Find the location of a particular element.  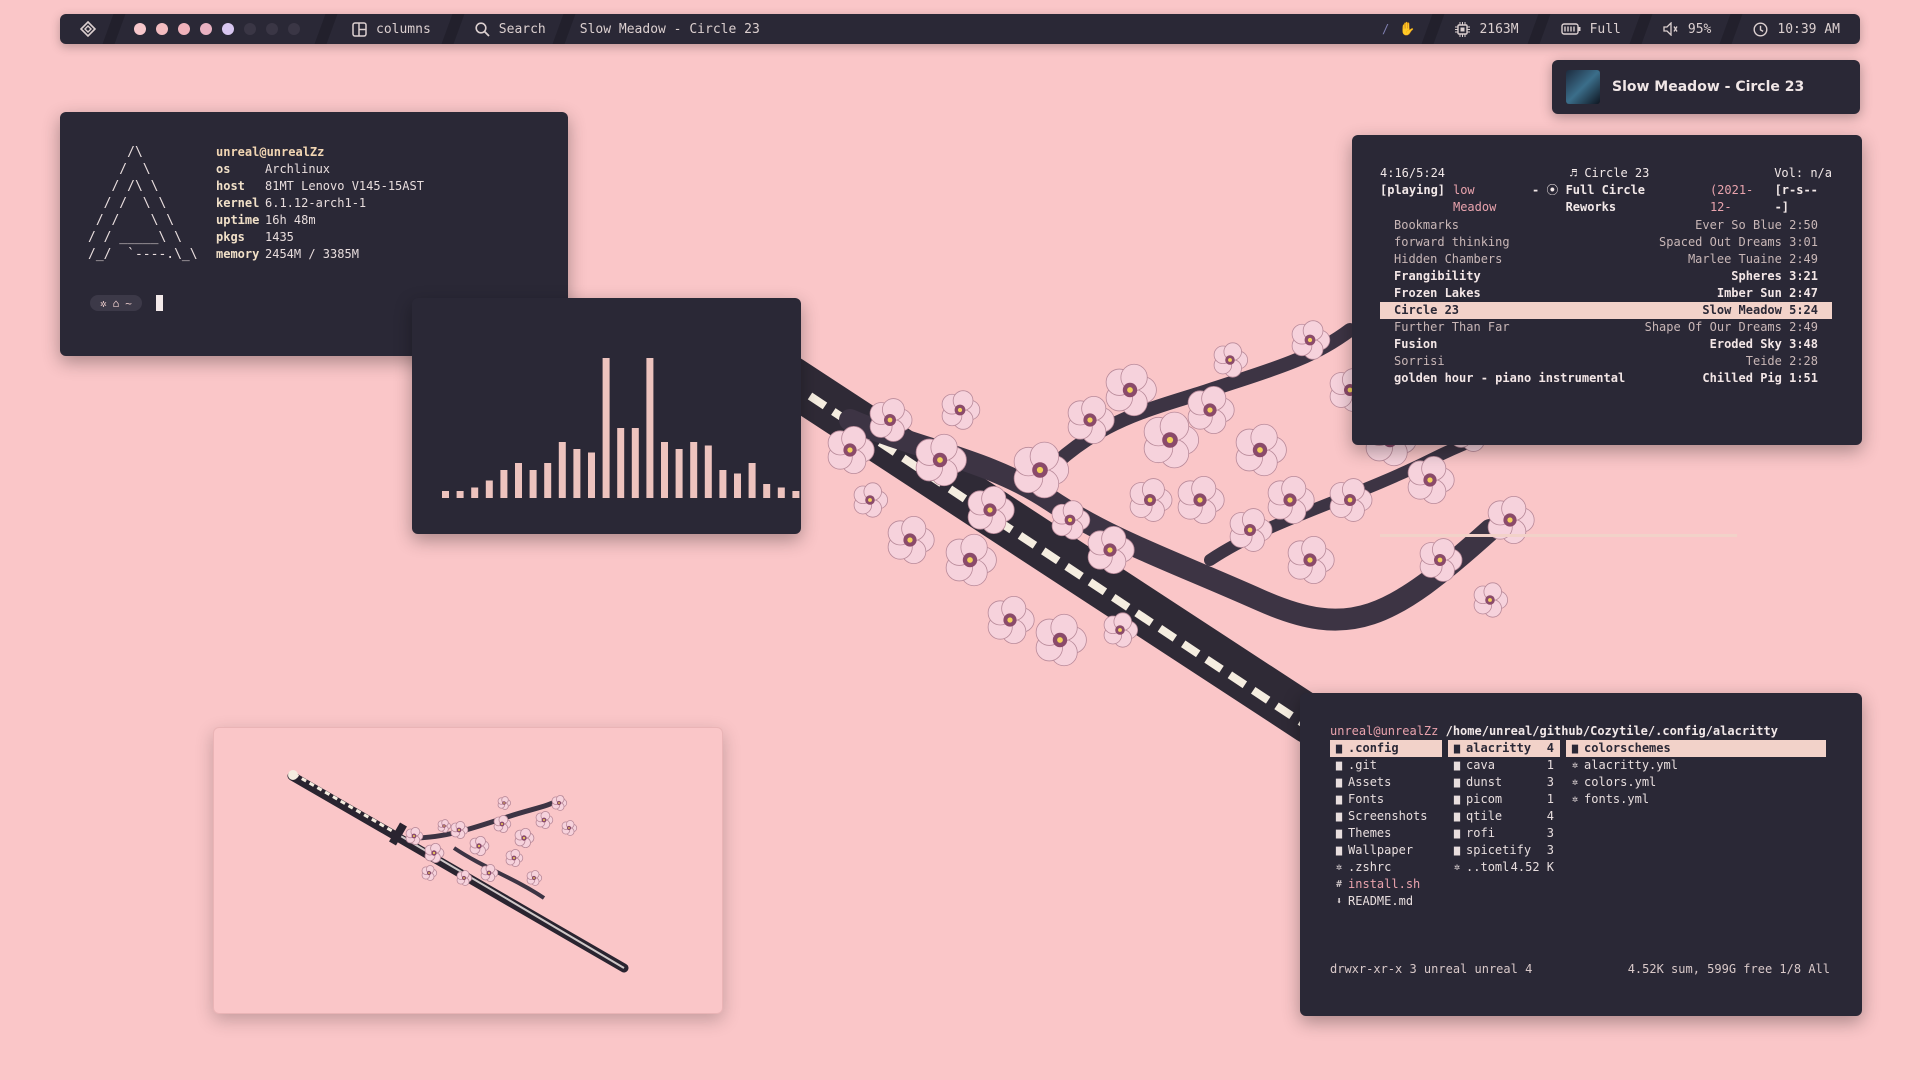

playlist-item: forward thinking Spaced Out Dreams 3:01 is located at coordinates (1606, 242).